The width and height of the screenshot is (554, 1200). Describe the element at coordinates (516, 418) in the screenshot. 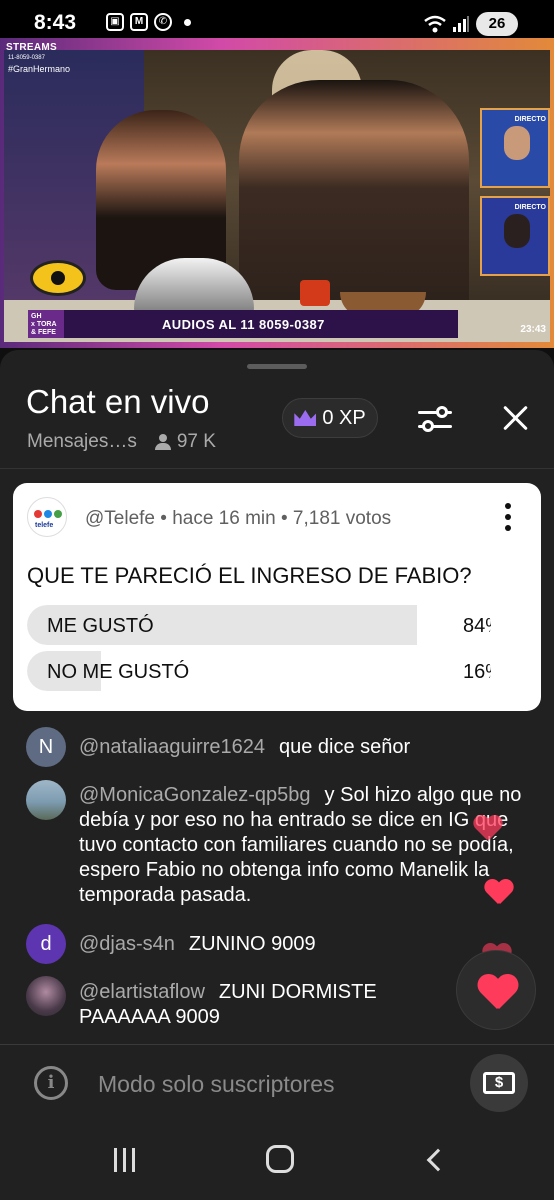

I see `close-icon` at that location.